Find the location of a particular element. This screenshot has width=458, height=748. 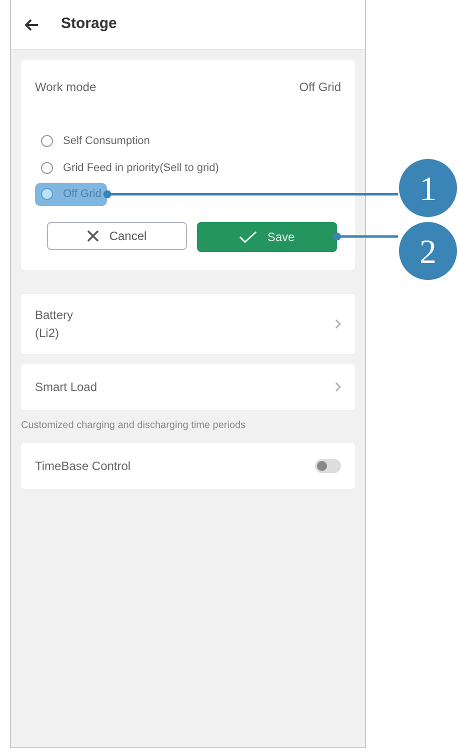

radio-option: Grid Feed in priority(Sell to grid) is located at coordinates (130, 167).